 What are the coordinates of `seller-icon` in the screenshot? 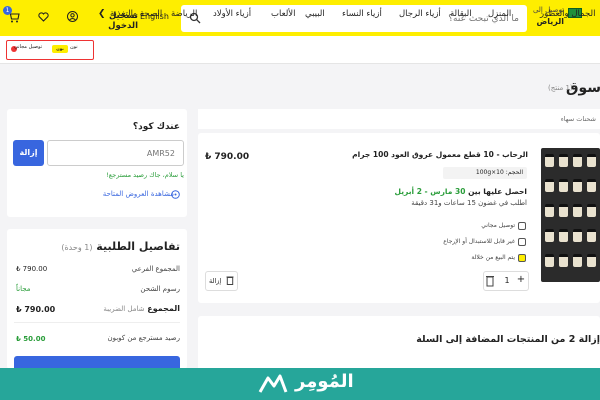 It's located at (522, 258).